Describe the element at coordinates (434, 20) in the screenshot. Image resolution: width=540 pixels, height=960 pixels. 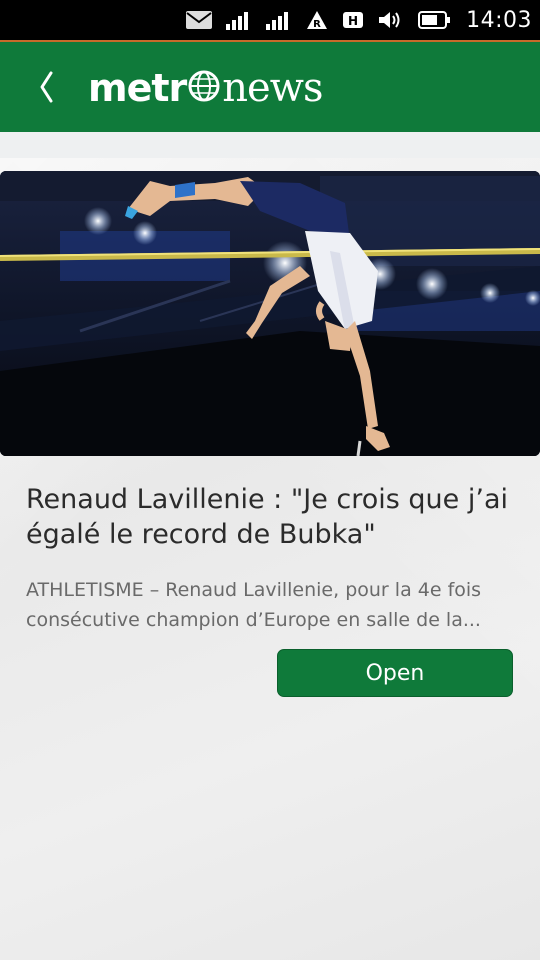
I see `battery-icon` at that location.